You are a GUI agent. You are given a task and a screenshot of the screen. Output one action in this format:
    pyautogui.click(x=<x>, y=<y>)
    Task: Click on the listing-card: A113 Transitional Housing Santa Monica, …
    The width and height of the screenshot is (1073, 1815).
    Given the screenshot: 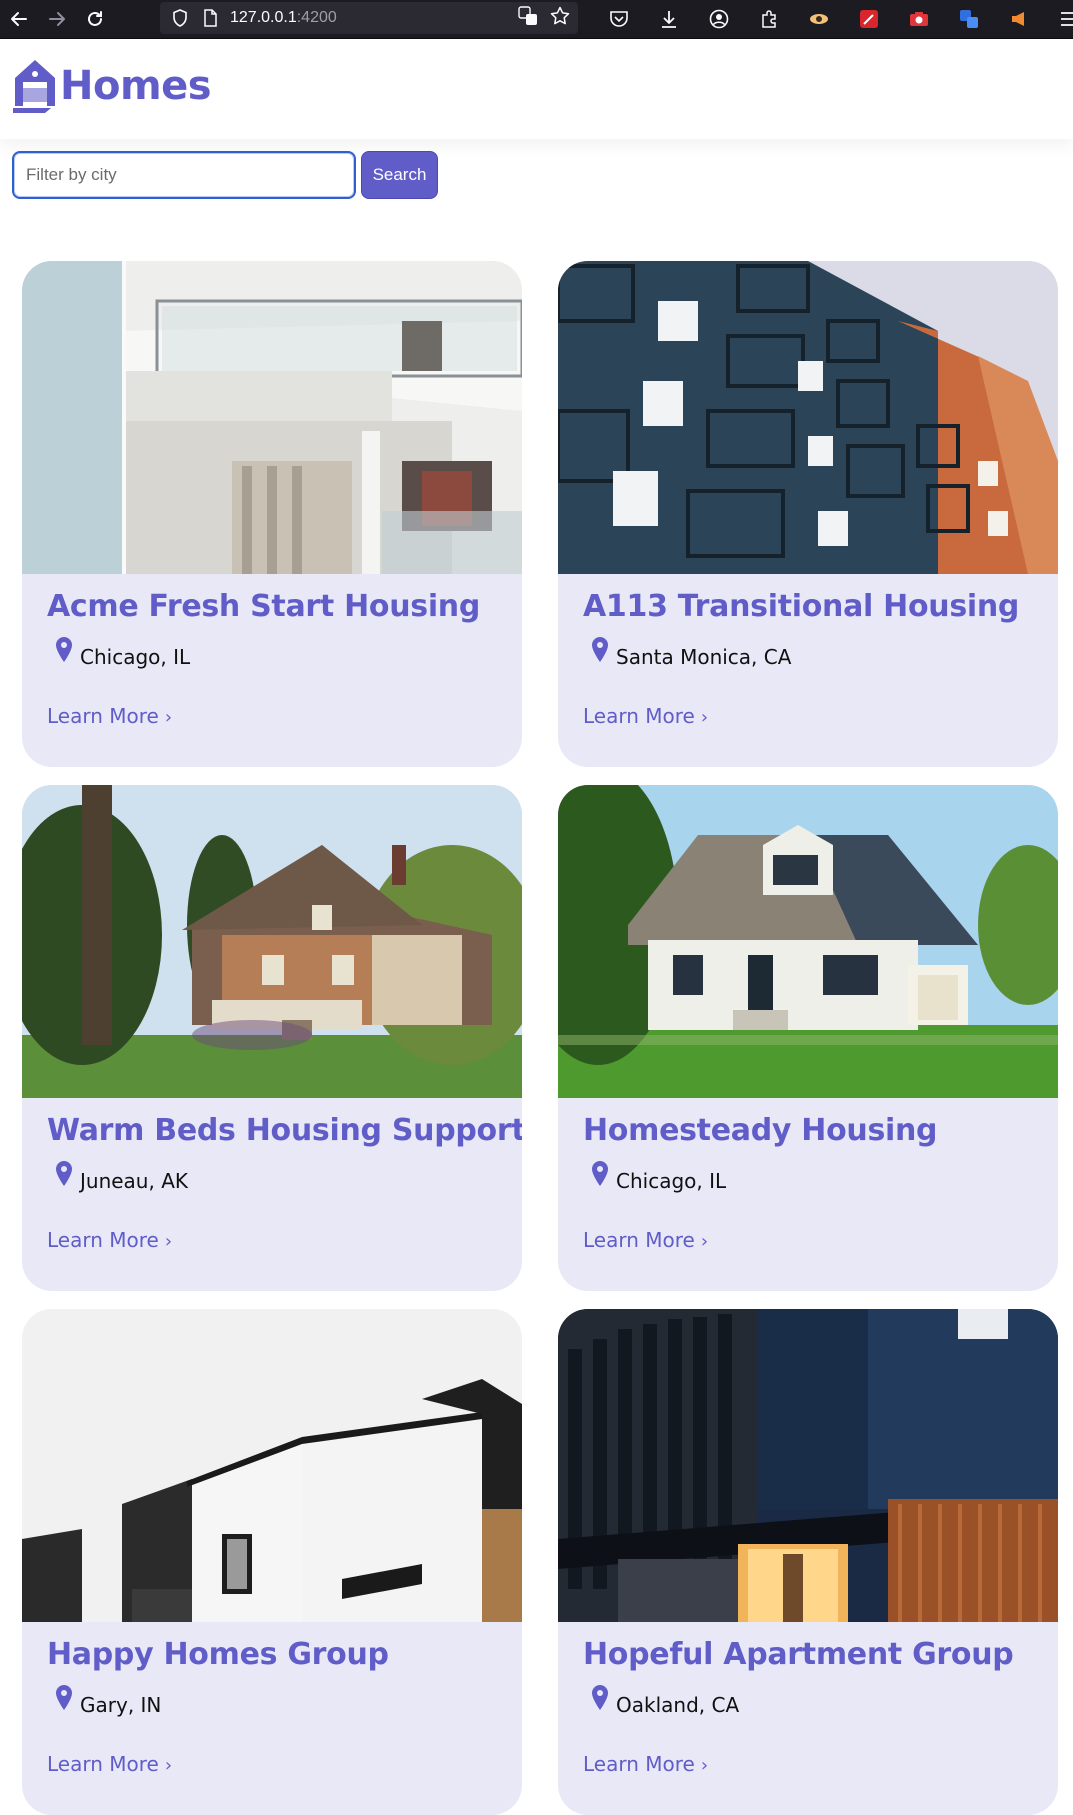 What is the action you would take?
    pyautogui.click(x=808, y=514)
    